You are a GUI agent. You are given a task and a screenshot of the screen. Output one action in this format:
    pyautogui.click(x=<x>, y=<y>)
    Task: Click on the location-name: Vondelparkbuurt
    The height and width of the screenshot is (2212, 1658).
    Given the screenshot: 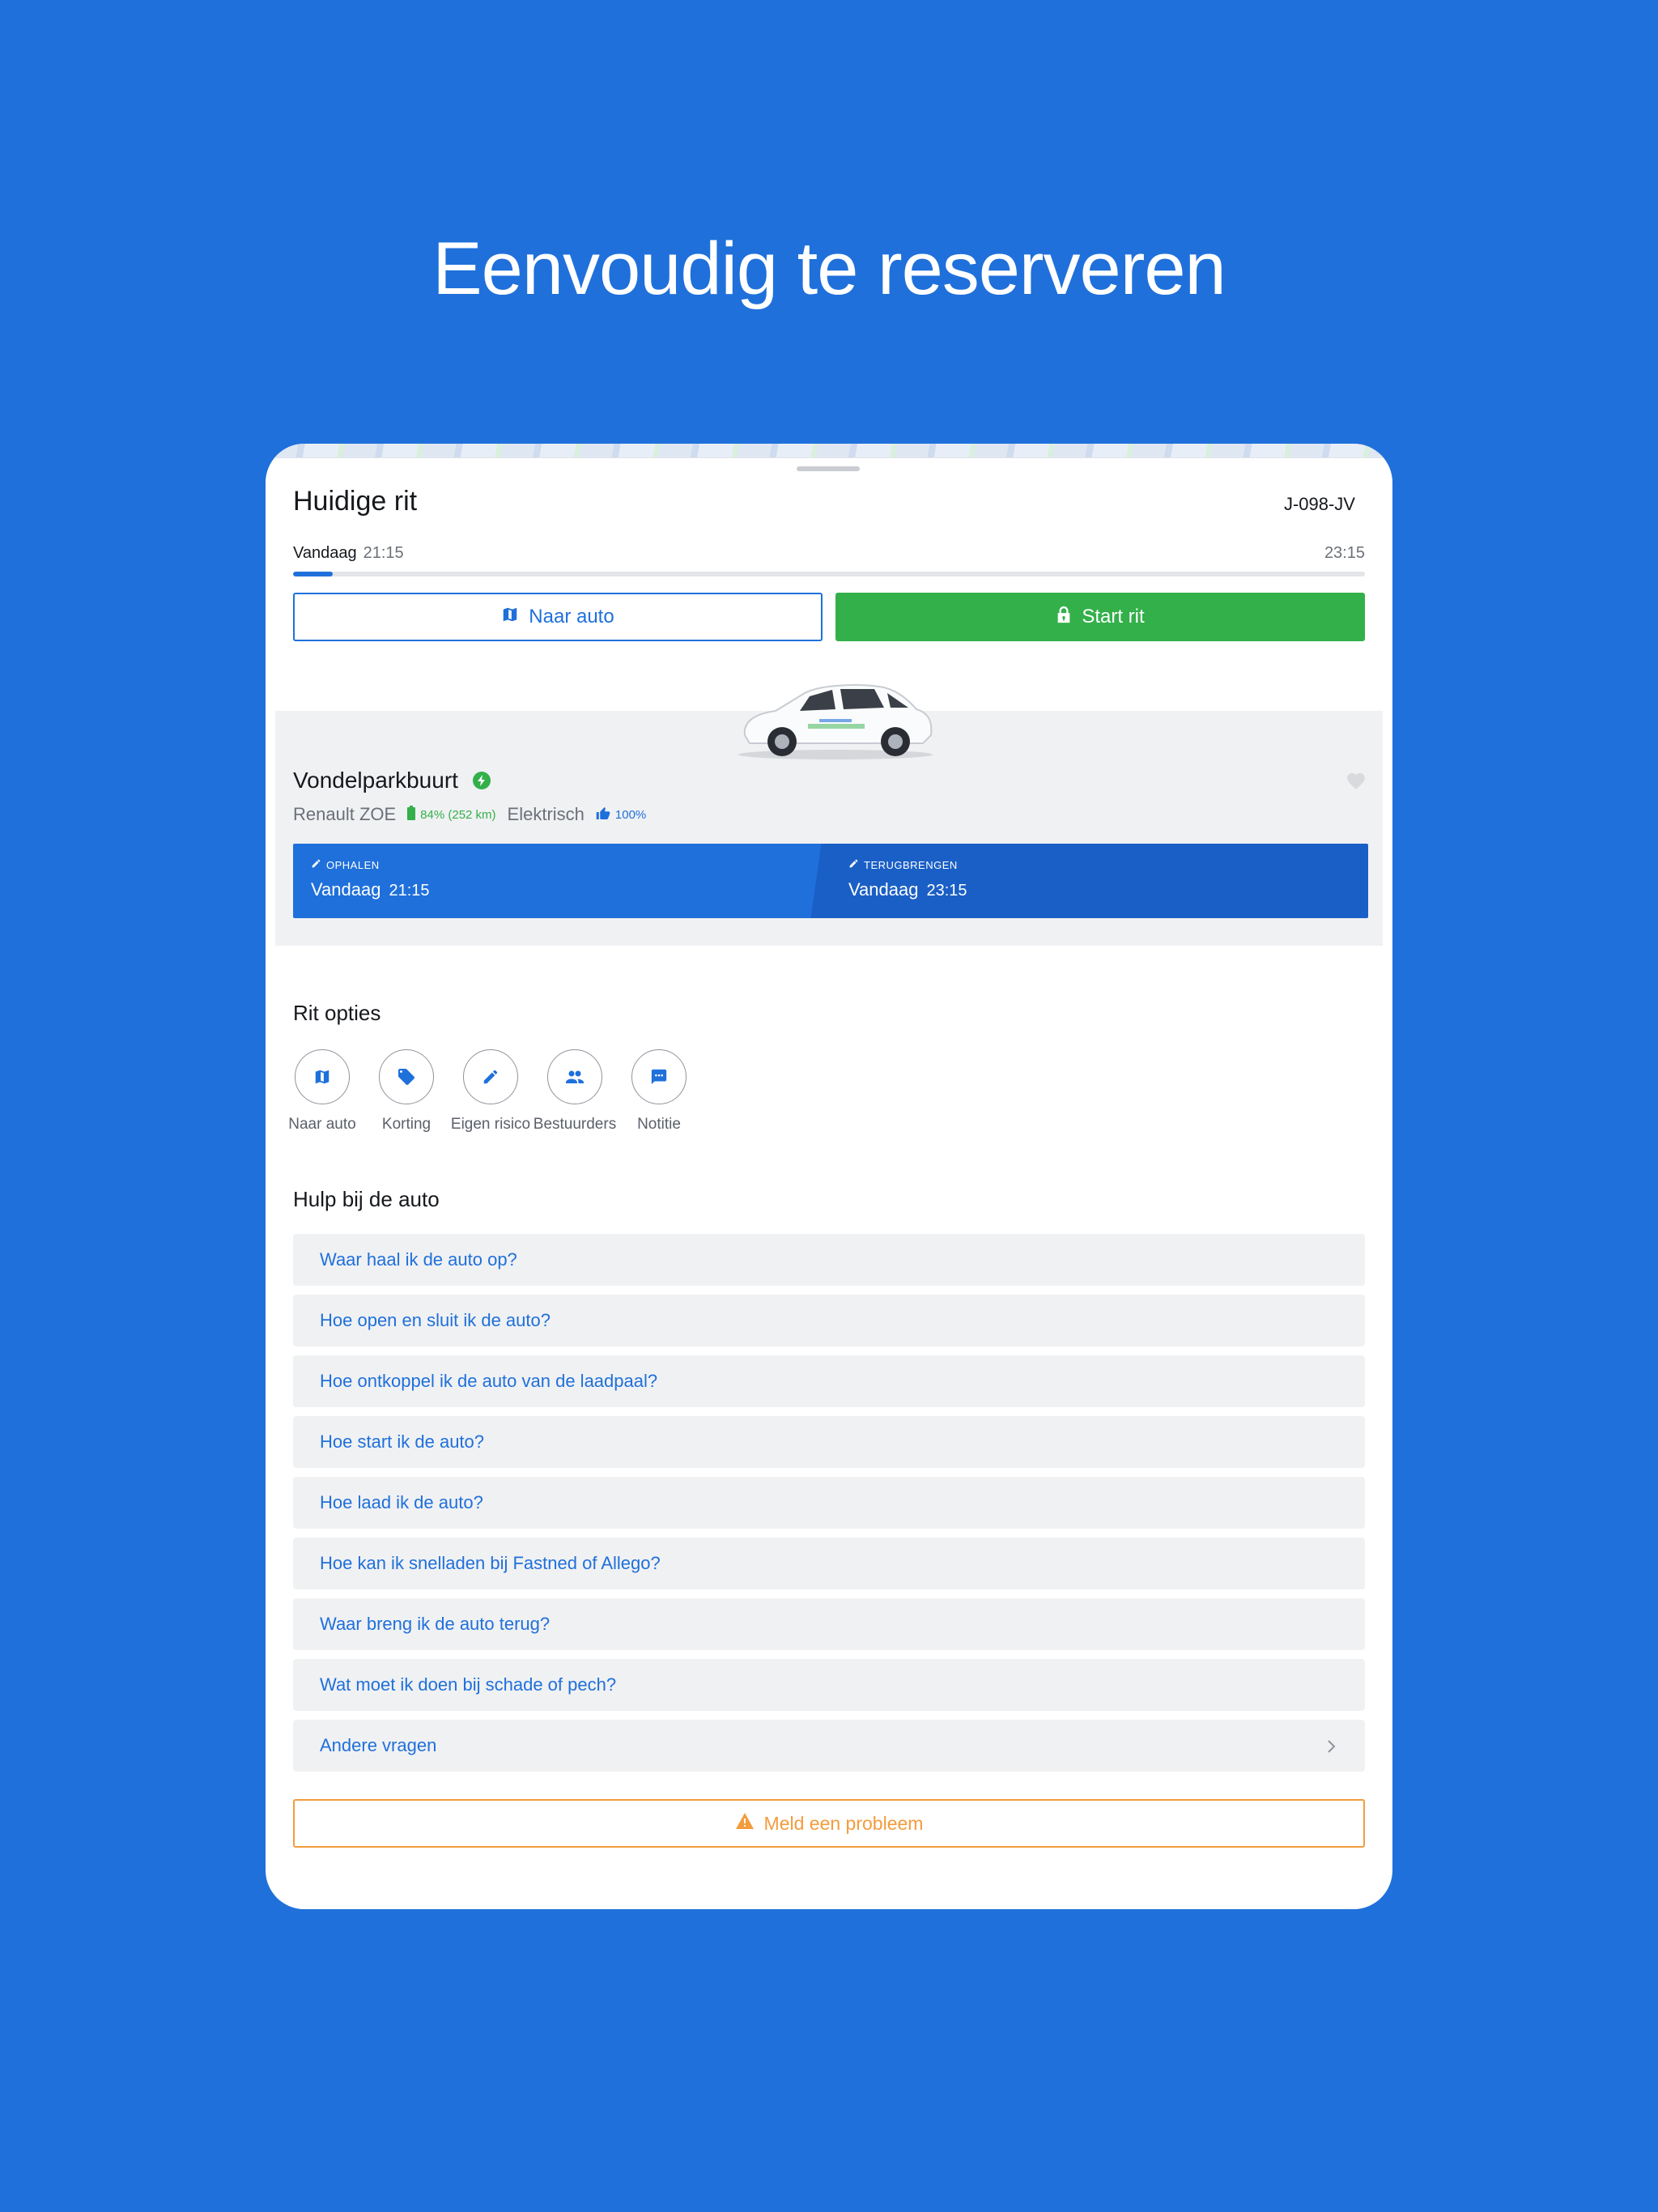 What is the action you would take?
    pyautogui.click(x=392, y=781)
    